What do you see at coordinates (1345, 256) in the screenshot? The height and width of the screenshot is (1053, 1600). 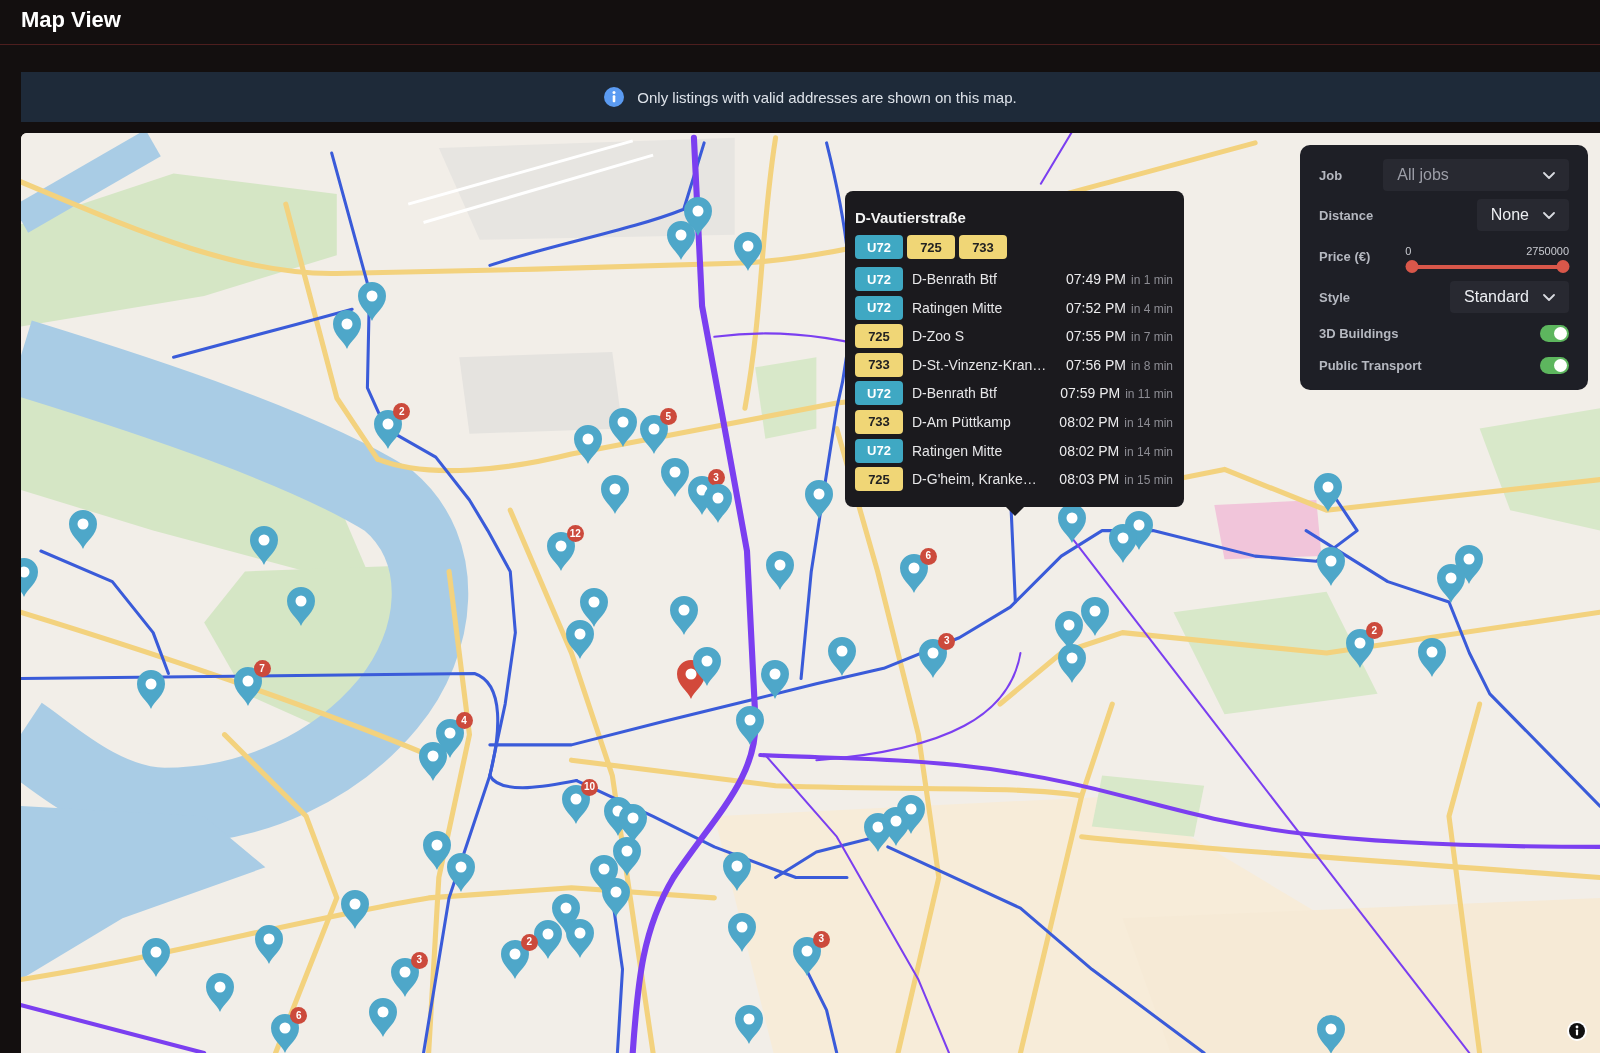 I see `filter-label: Price (€)` at bounding box center [1345, 256].